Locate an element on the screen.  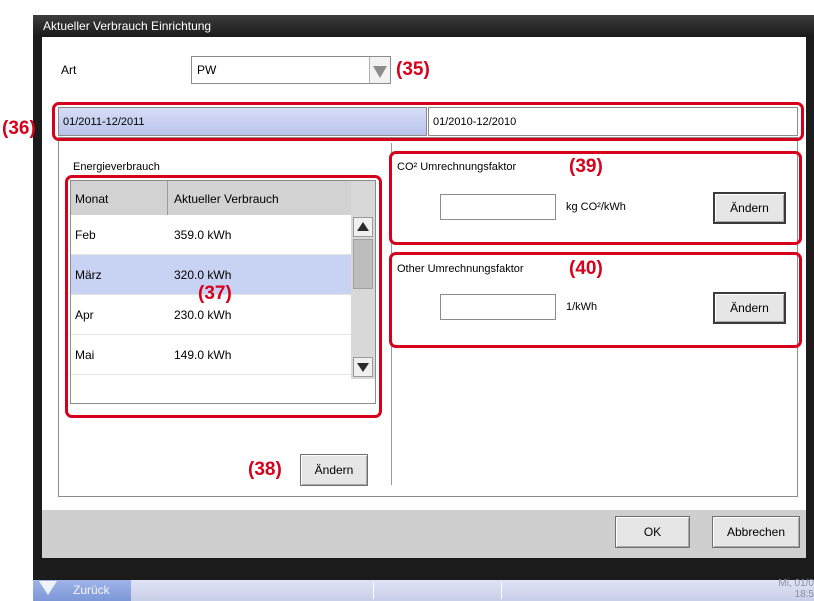
art-label: Art is located at coordinates (69, 70).